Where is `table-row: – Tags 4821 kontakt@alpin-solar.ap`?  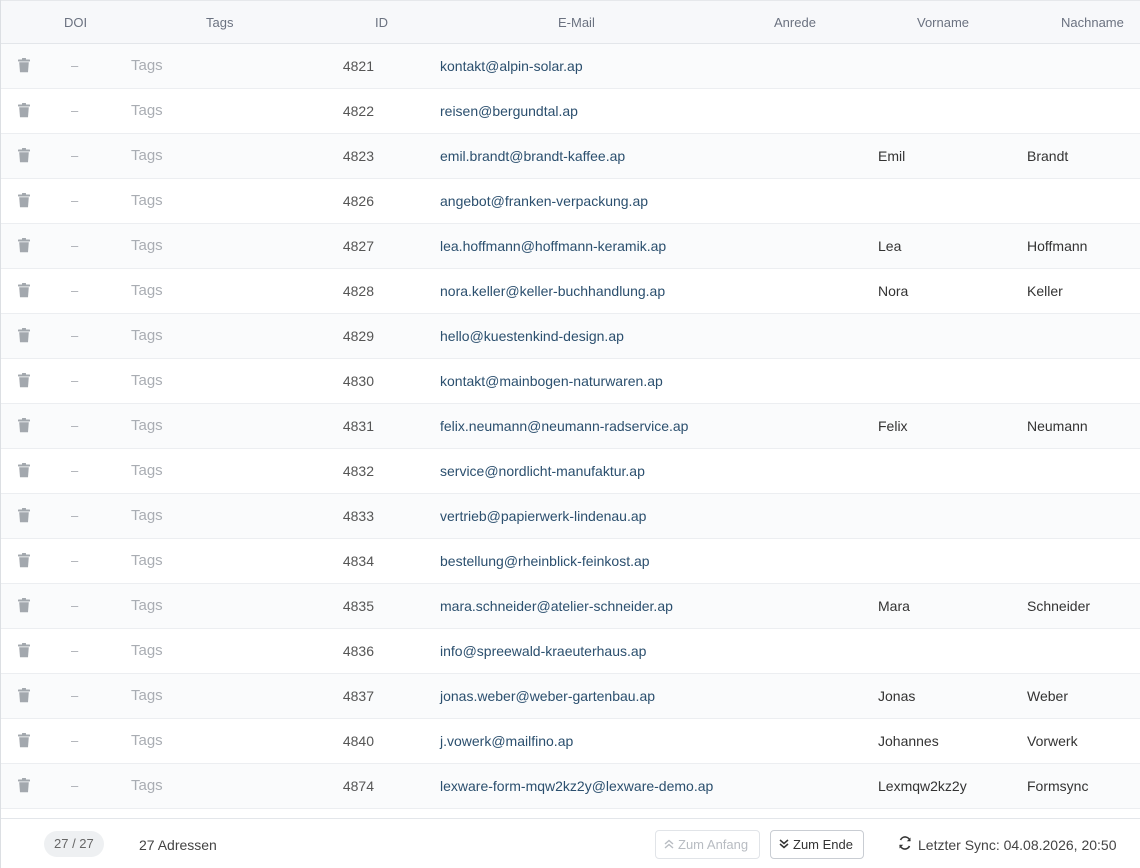
table-row: – Tags 4821 kontakt@alpin-solar.ap is located at coordinates (570, 66).